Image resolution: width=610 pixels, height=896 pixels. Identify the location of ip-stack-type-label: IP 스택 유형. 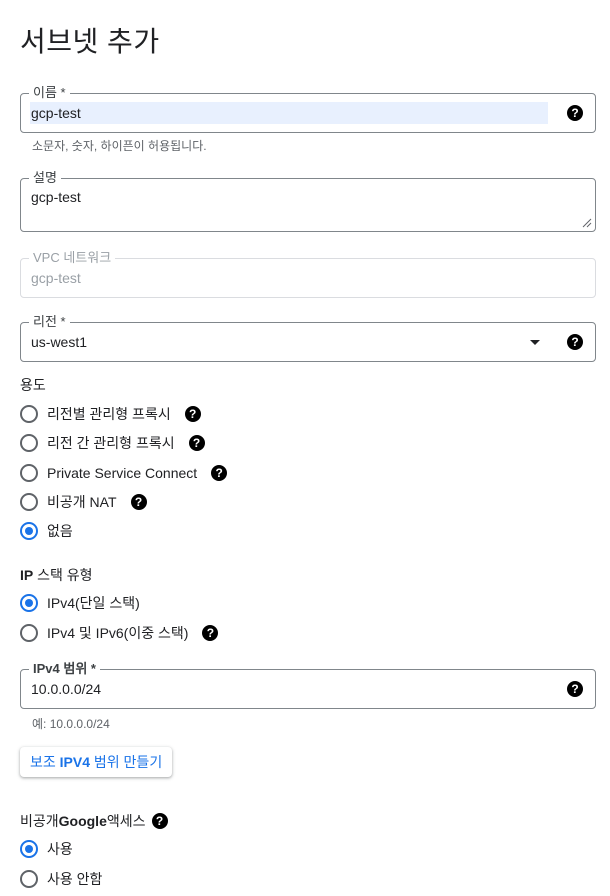
(56, 575).